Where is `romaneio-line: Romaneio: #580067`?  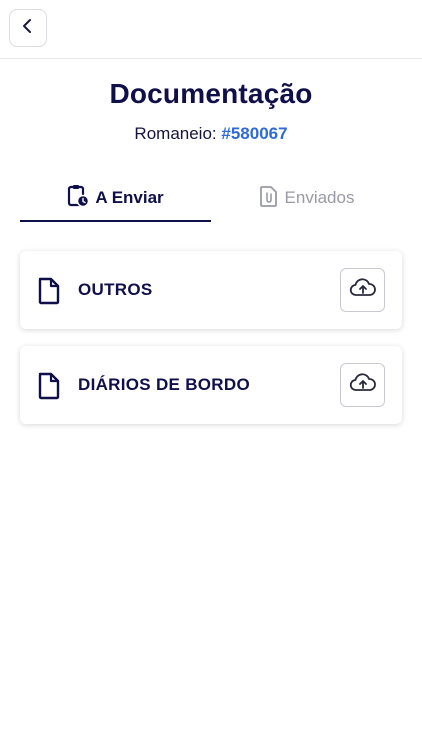
romaneio-line: Romaneio: #580067 is located at coordinates (211, 134).